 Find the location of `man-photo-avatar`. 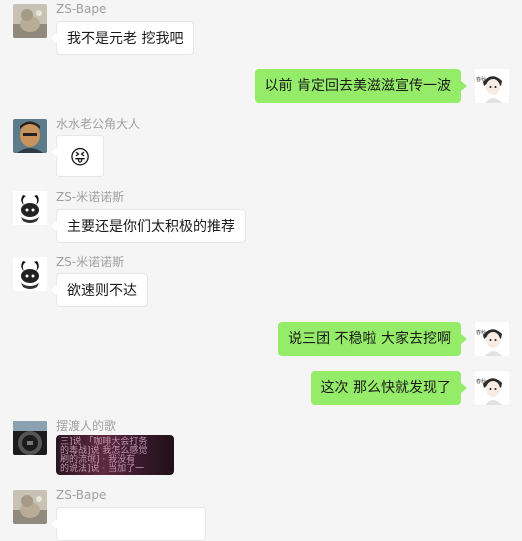

man-photo-avatar is located at coordinates (30, 136).